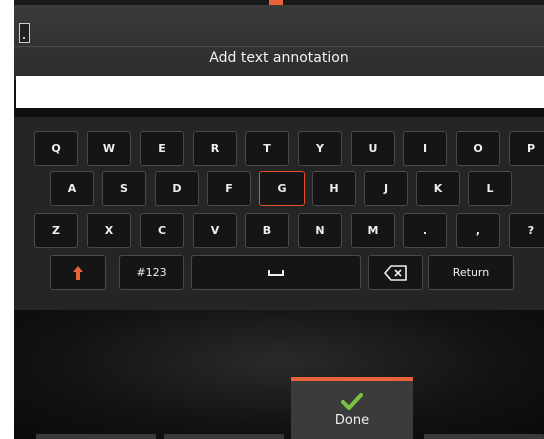  What do you see at coordinates (229, 188) in the screenshot?
I see `key-f: F` at bounding box center [229, 188].